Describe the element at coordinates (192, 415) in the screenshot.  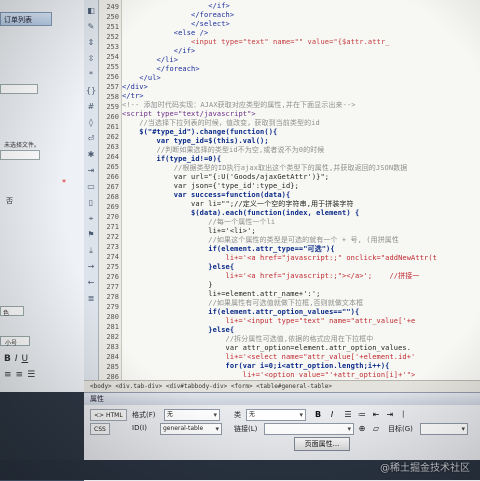
I see `format-select: 无` at that location.